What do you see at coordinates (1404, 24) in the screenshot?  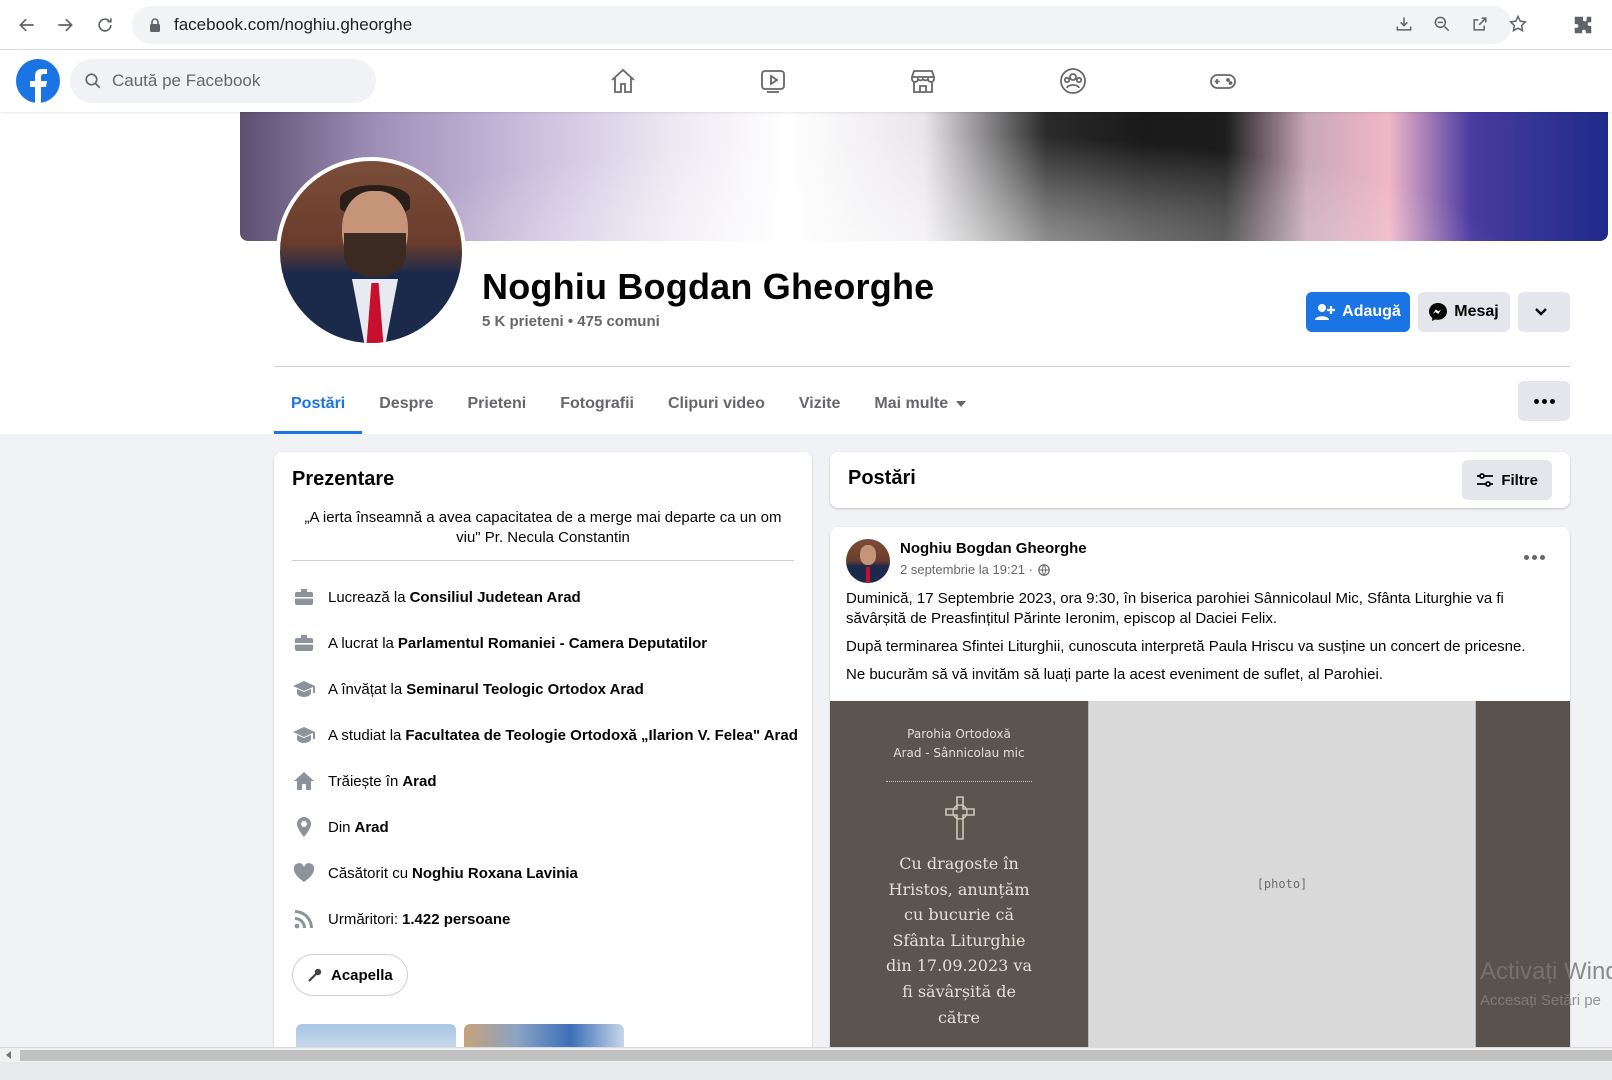 I see `install-app-icon` at bounding box center [1404, 24].